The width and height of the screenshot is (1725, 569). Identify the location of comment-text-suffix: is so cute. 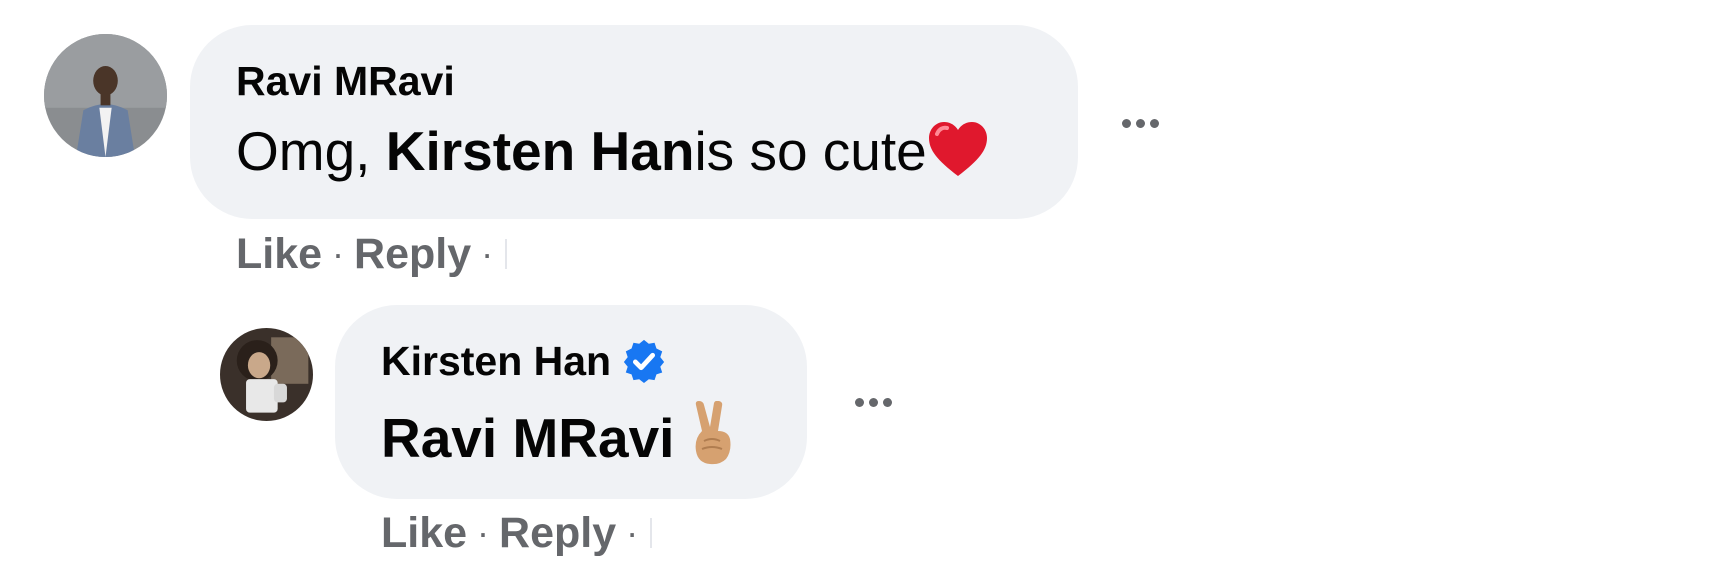
(810, 151).